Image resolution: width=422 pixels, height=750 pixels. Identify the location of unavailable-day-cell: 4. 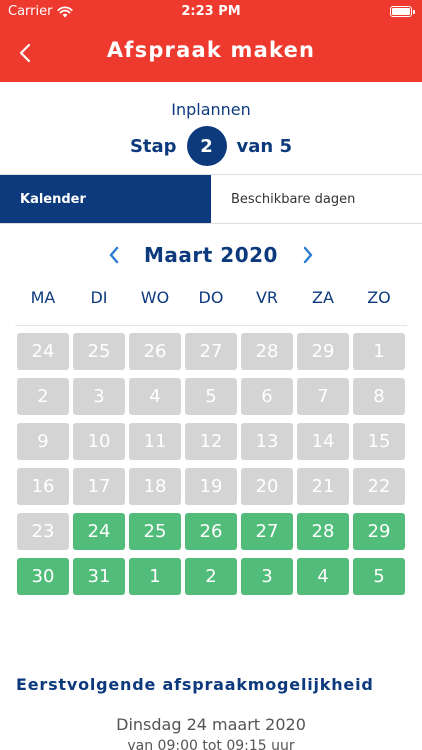
(155, 396).